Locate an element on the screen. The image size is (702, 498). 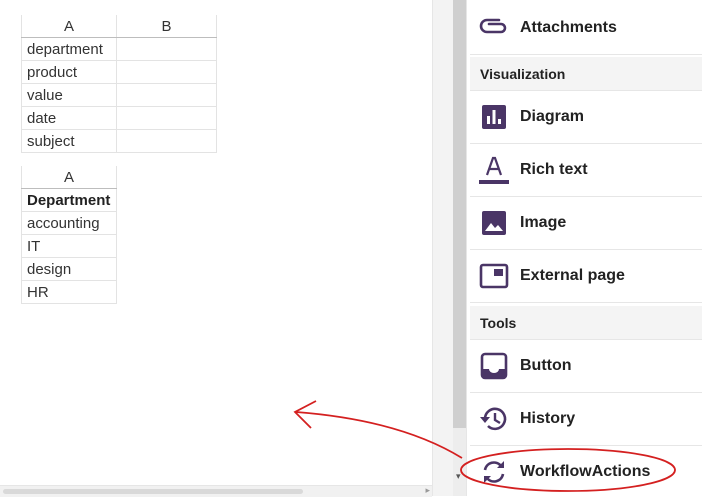
widget-workflow-actions: WorkflowActions is located at coordinates (586, 472).